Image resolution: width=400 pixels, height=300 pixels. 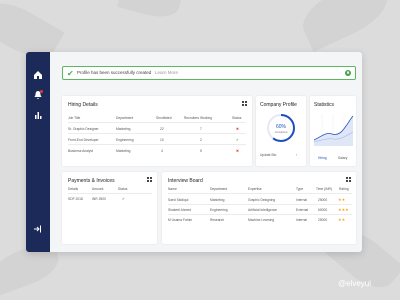 What do you see at coordinates (344, 189) in the screenshot?
I see `column-header: Rating` at bounding box center [344, 189].